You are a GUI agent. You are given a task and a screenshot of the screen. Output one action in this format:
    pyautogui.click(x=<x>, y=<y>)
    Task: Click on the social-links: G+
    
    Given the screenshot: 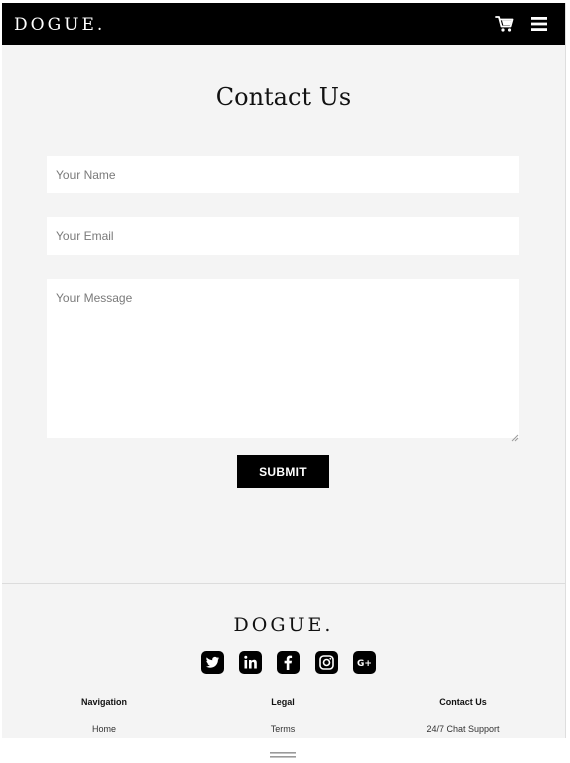 What is the action you would take?
    pyautogui.click(x=291, y=663)
    